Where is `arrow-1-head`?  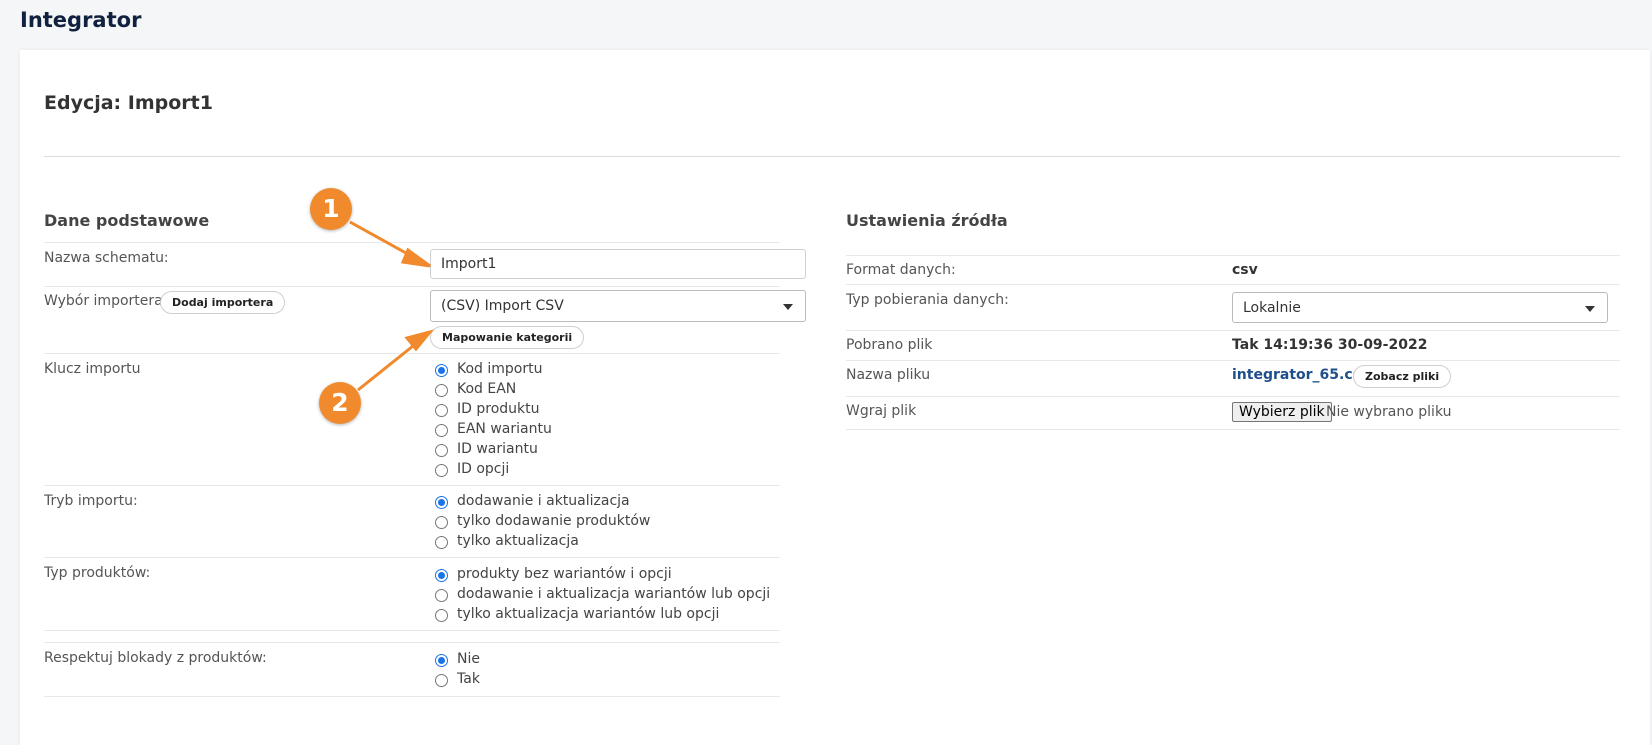
arrow-1-head is located at coordinates (415, 257).